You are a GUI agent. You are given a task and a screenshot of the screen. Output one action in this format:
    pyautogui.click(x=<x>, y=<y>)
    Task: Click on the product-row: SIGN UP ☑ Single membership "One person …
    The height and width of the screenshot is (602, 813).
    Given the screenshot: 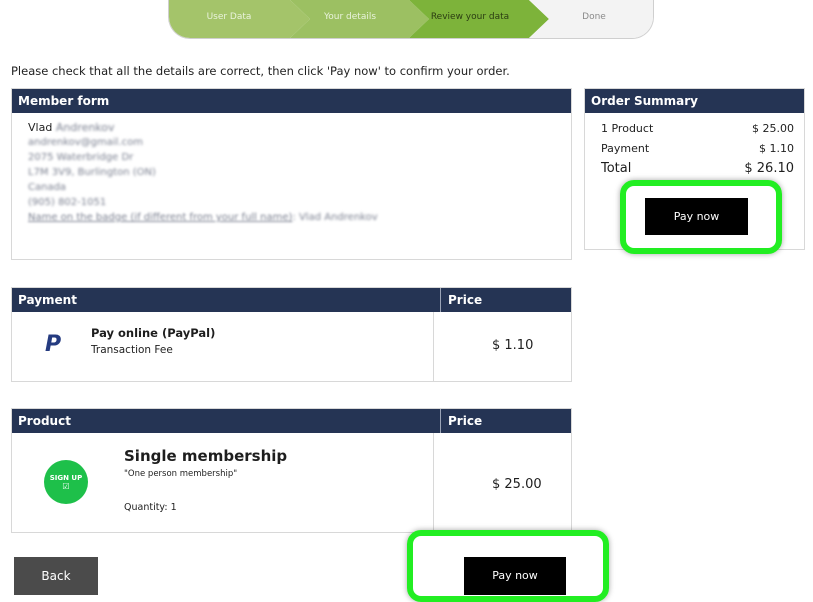 What is the action you would take?
    pyautogui.click(x=291, y=482)
    